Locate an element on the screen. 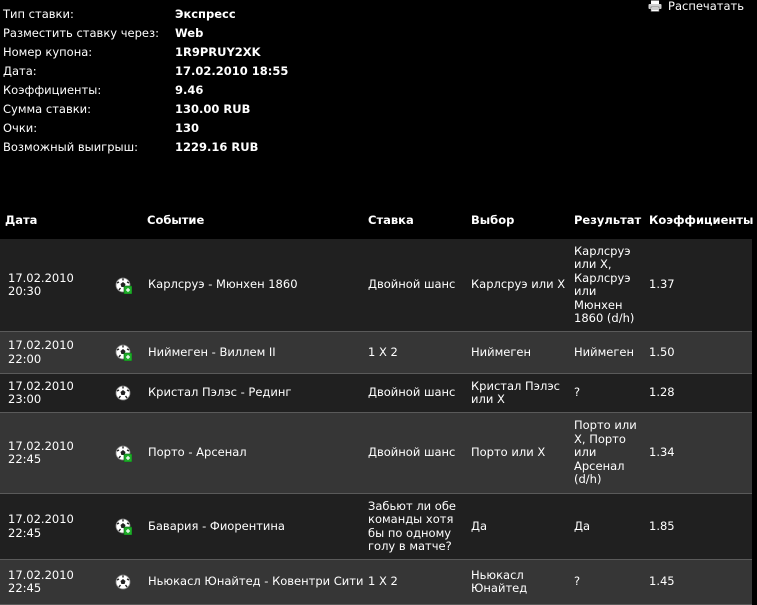 The width and height of the screenshot is (757, 605). summary-label: Дата: is located at coordinates (20, 70).